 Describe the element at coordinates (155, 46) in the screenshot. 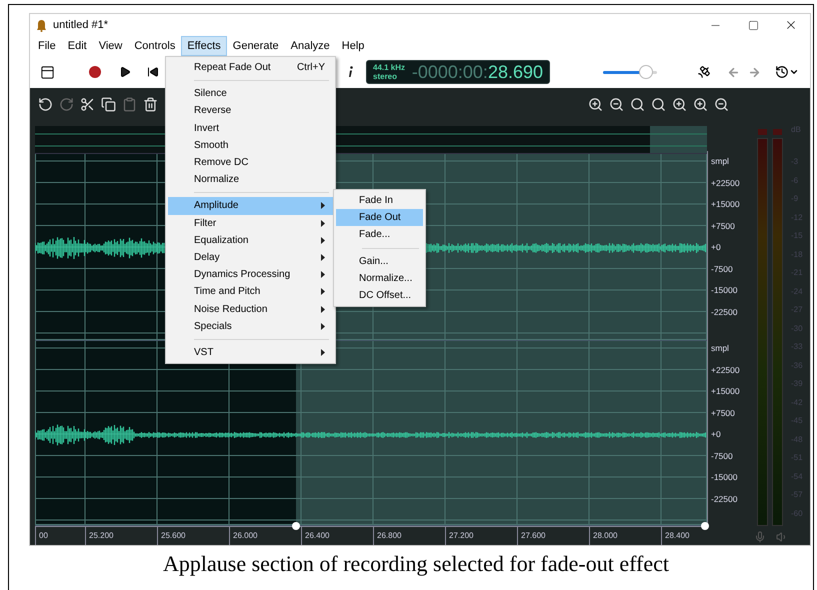

I see `menu-bar-item: Controls` at that location.